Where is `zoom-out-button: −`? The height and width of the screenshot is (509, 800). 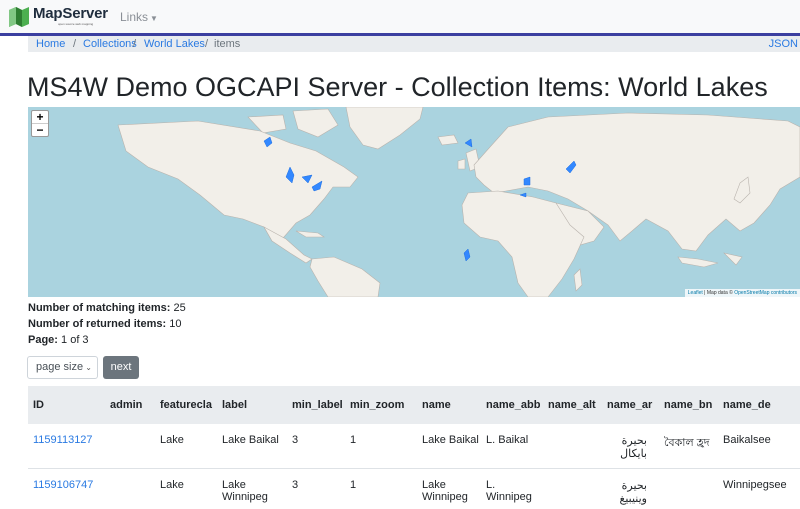
zoom-out-button: − is located at coordinates (40, 130).